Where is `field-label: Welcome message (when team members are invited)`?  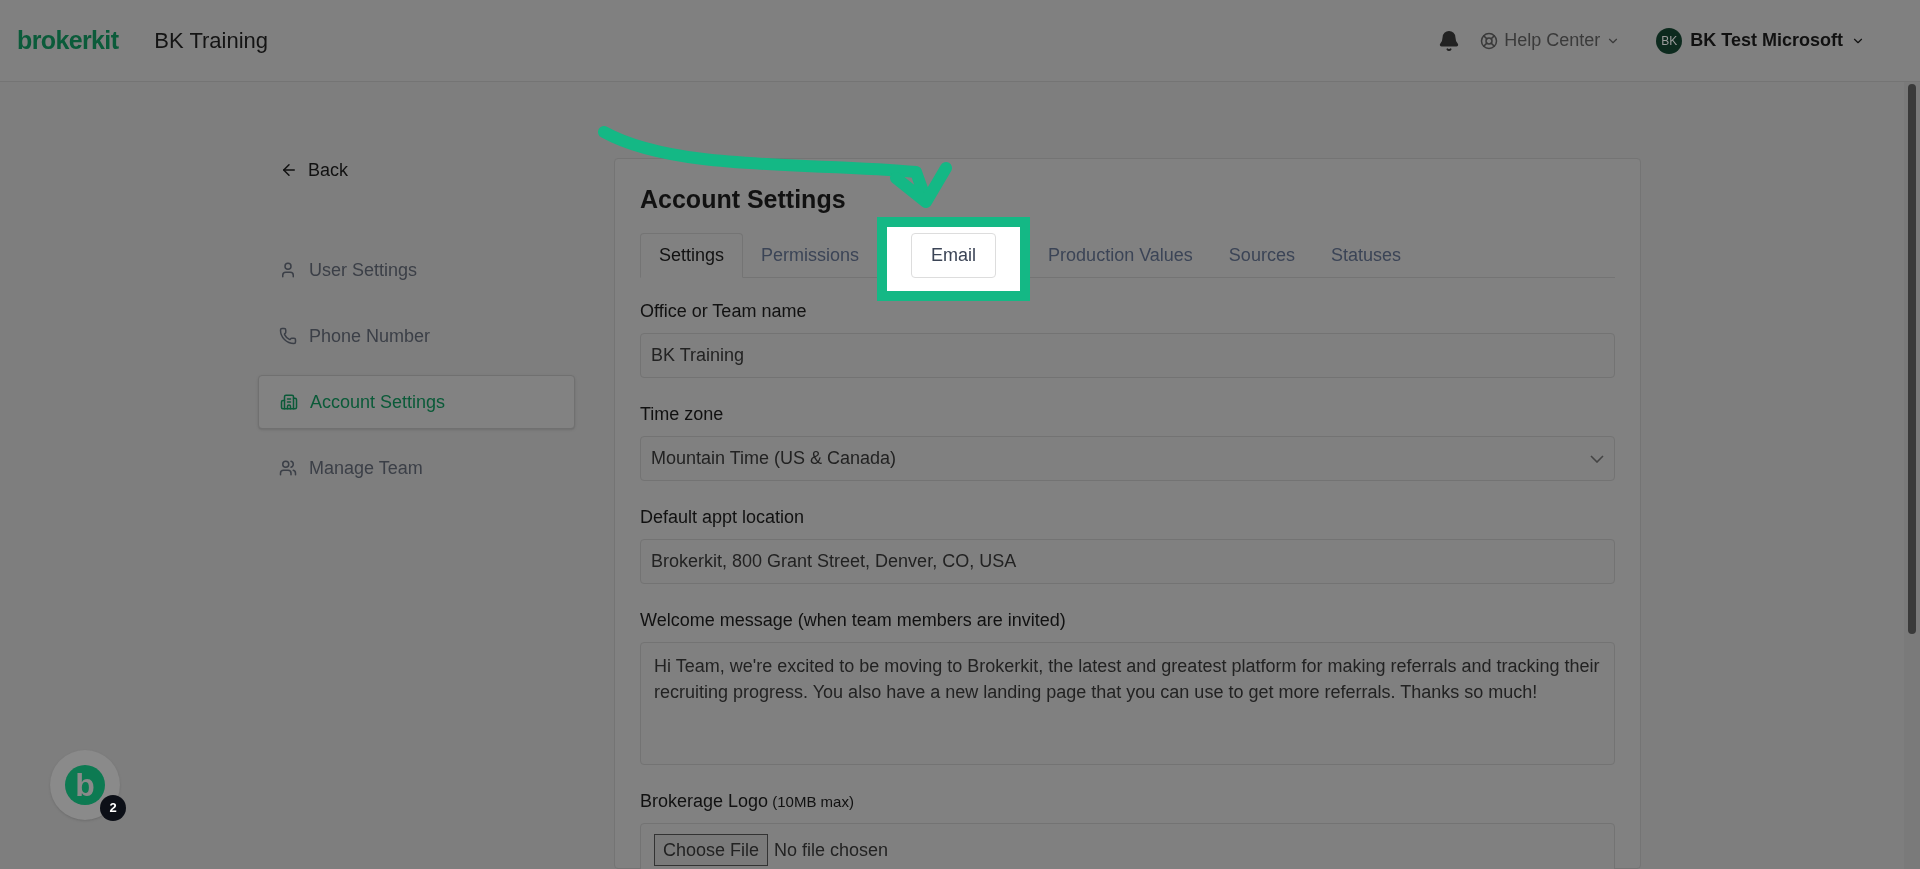
field-label: Welcome message (when team members are invited) is located at coordinates (853, 620).